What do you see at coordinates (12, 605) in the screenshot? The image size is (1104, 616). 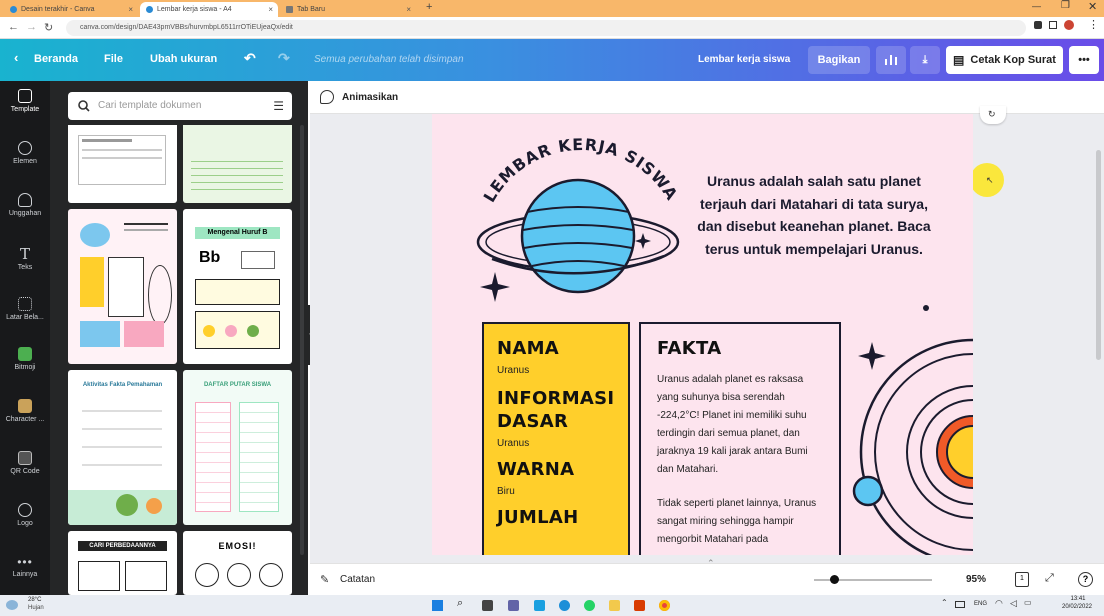 I see `weather-icon` at bounding box center [12, 605].